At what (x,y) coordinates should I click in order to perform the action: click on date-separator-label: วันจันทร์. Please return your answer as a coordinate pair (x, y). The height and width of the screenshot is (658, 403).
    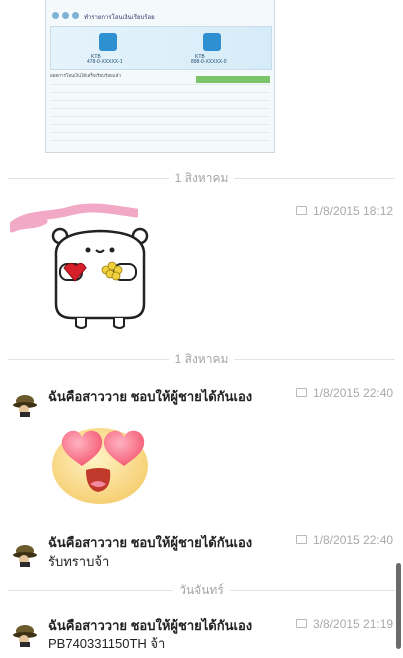
    Looking at the image, I should click on (201, 590).